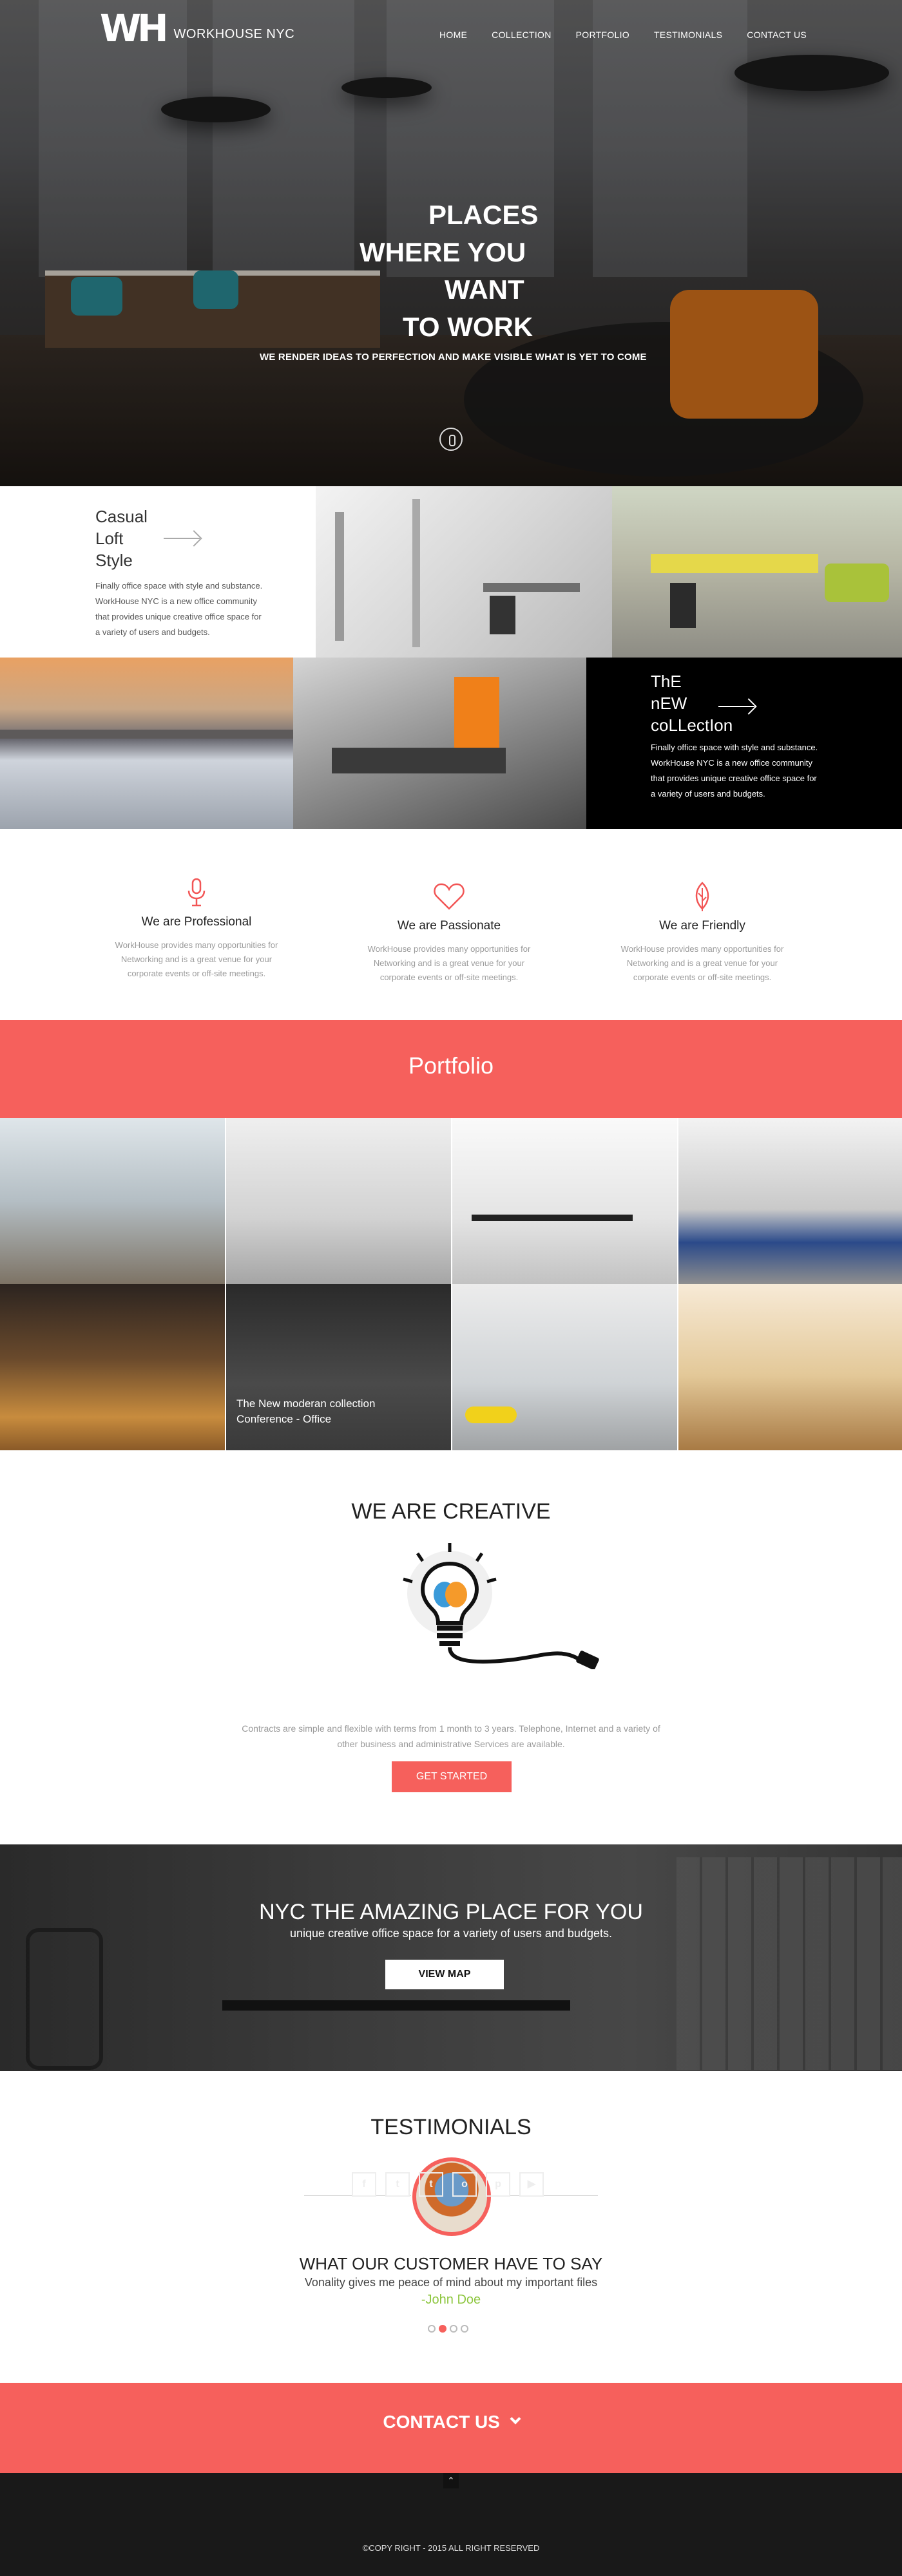 This screenshot has width=902, height=2576. Describe the element at coordinates (234, 34) in the screenshot. I see `logo-name: WORKHOUSE NYC` at that location.